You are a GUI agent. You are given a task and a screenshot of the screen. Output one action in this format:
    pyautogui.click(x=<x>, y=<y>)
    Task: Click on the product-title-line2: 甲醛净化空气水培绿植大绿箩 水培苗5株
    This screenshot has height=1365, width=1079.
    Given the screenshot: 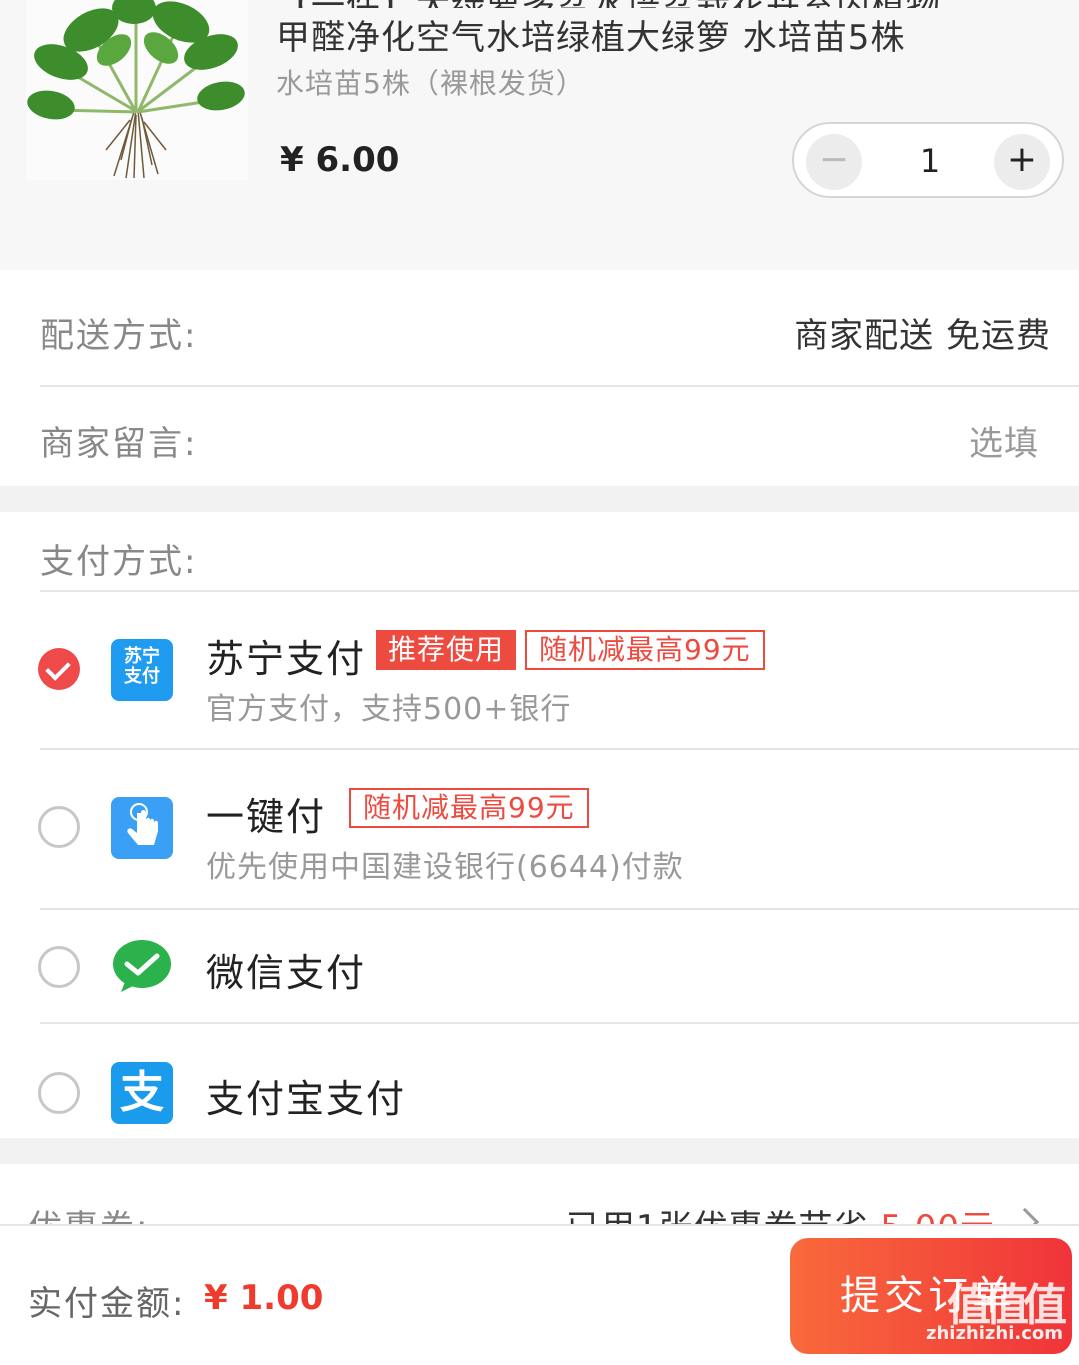 What is the action you would take?
    pyautogui.click(x=591, y=38)
    